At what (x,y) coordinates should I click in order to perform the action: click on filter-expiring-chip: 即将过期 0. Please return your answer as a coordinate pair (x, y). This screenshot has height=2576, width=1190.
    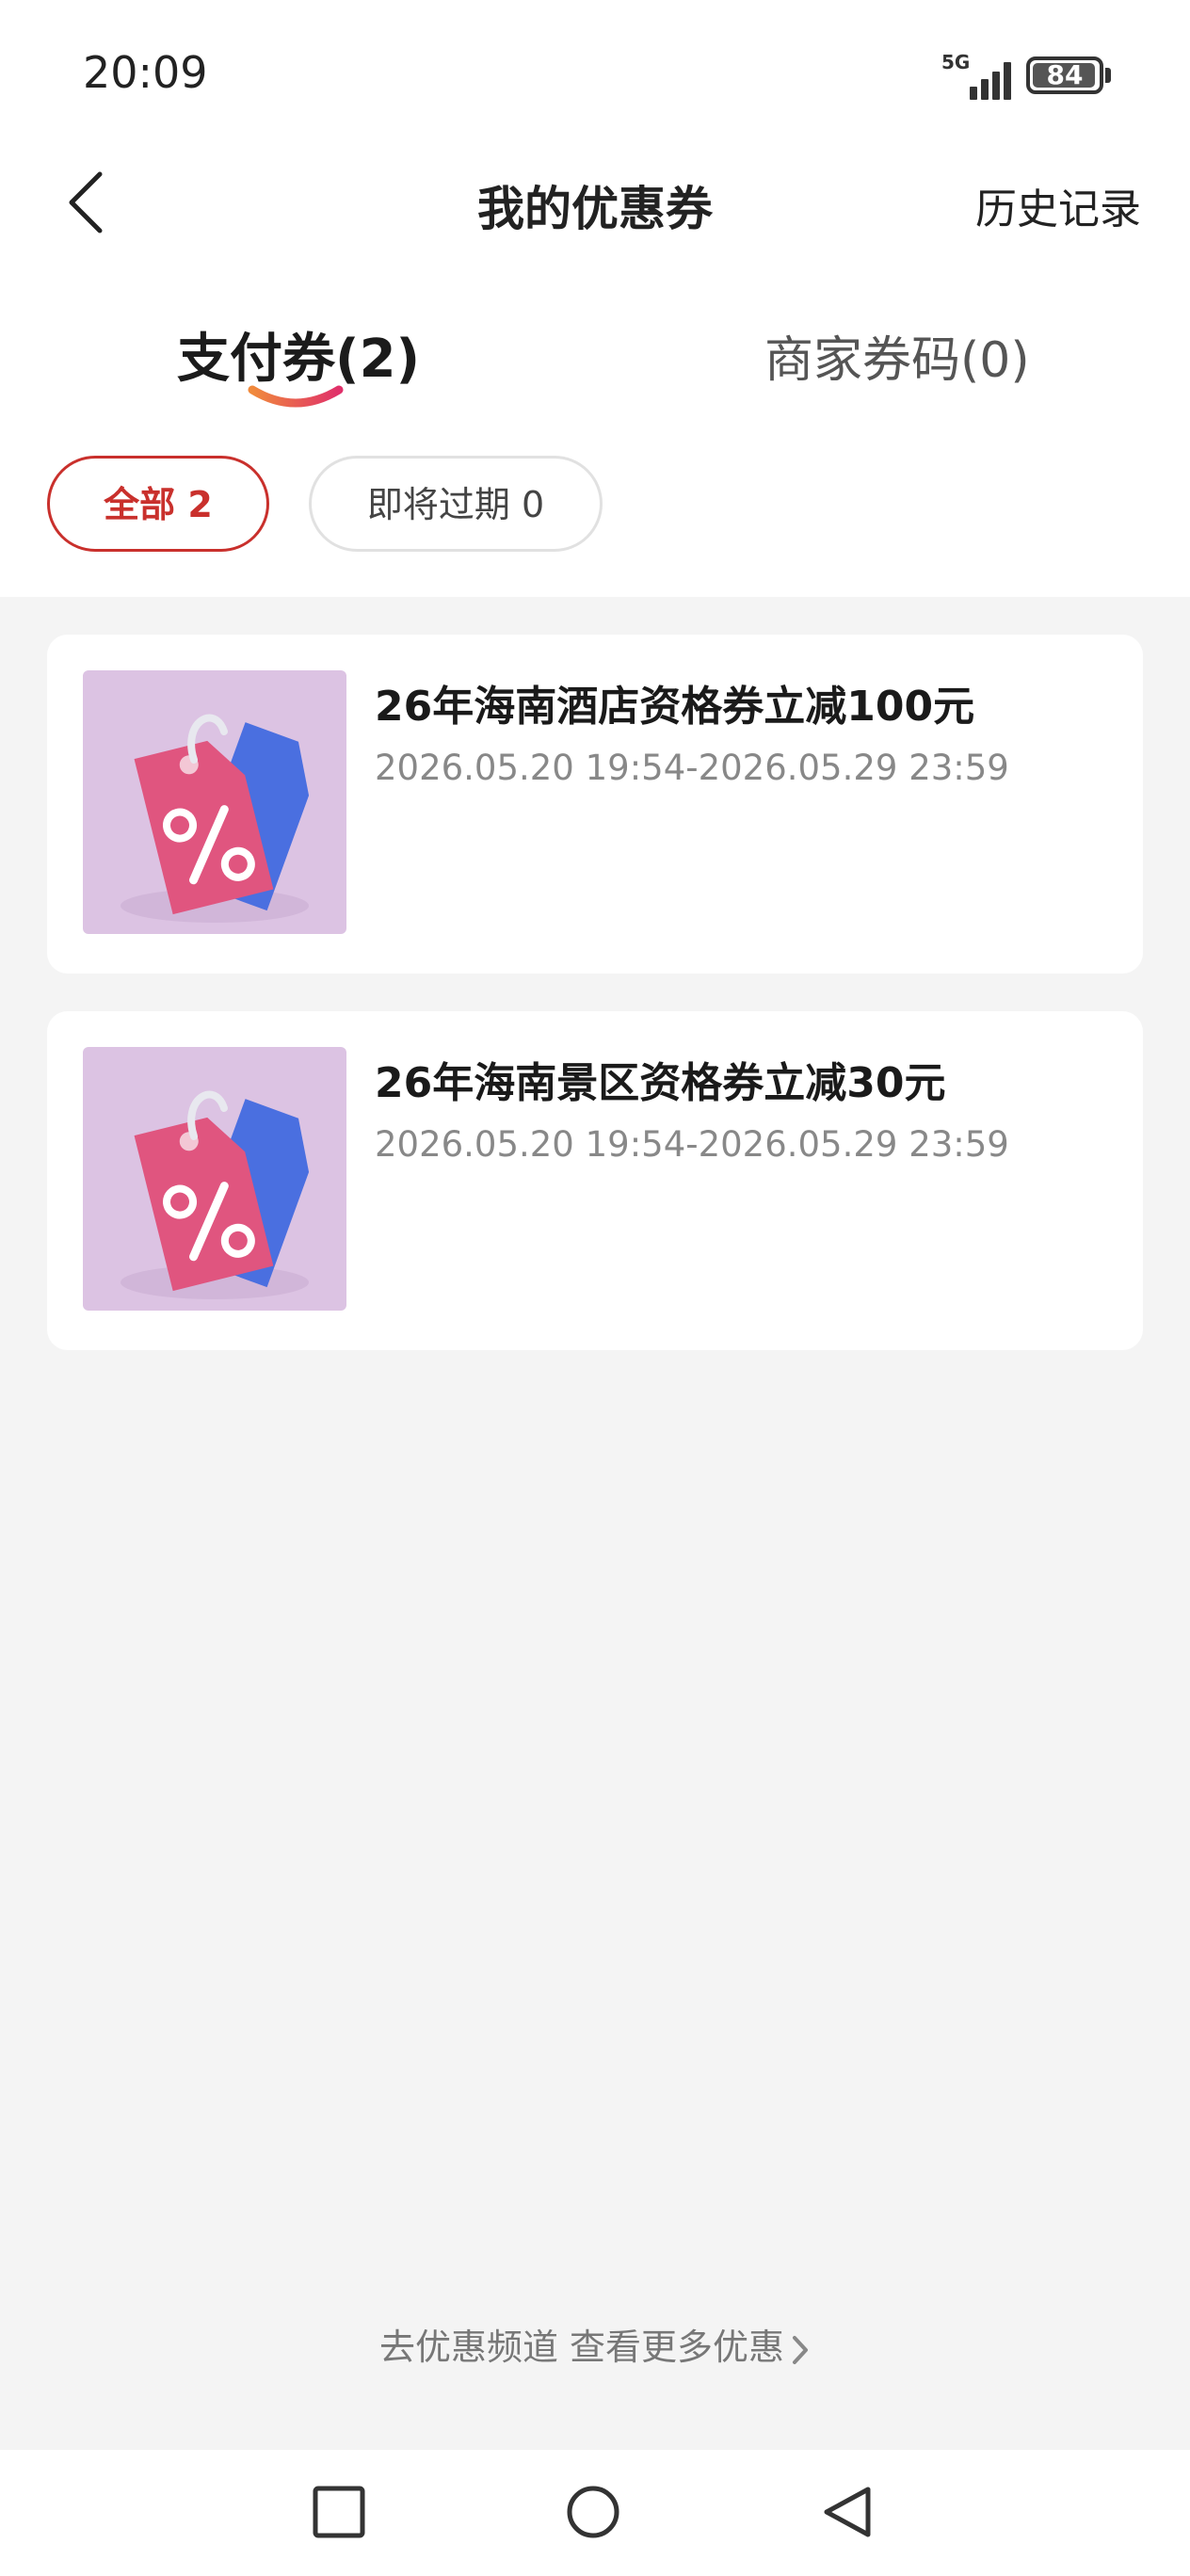
    Looking at the image, I should click on (456, 504).